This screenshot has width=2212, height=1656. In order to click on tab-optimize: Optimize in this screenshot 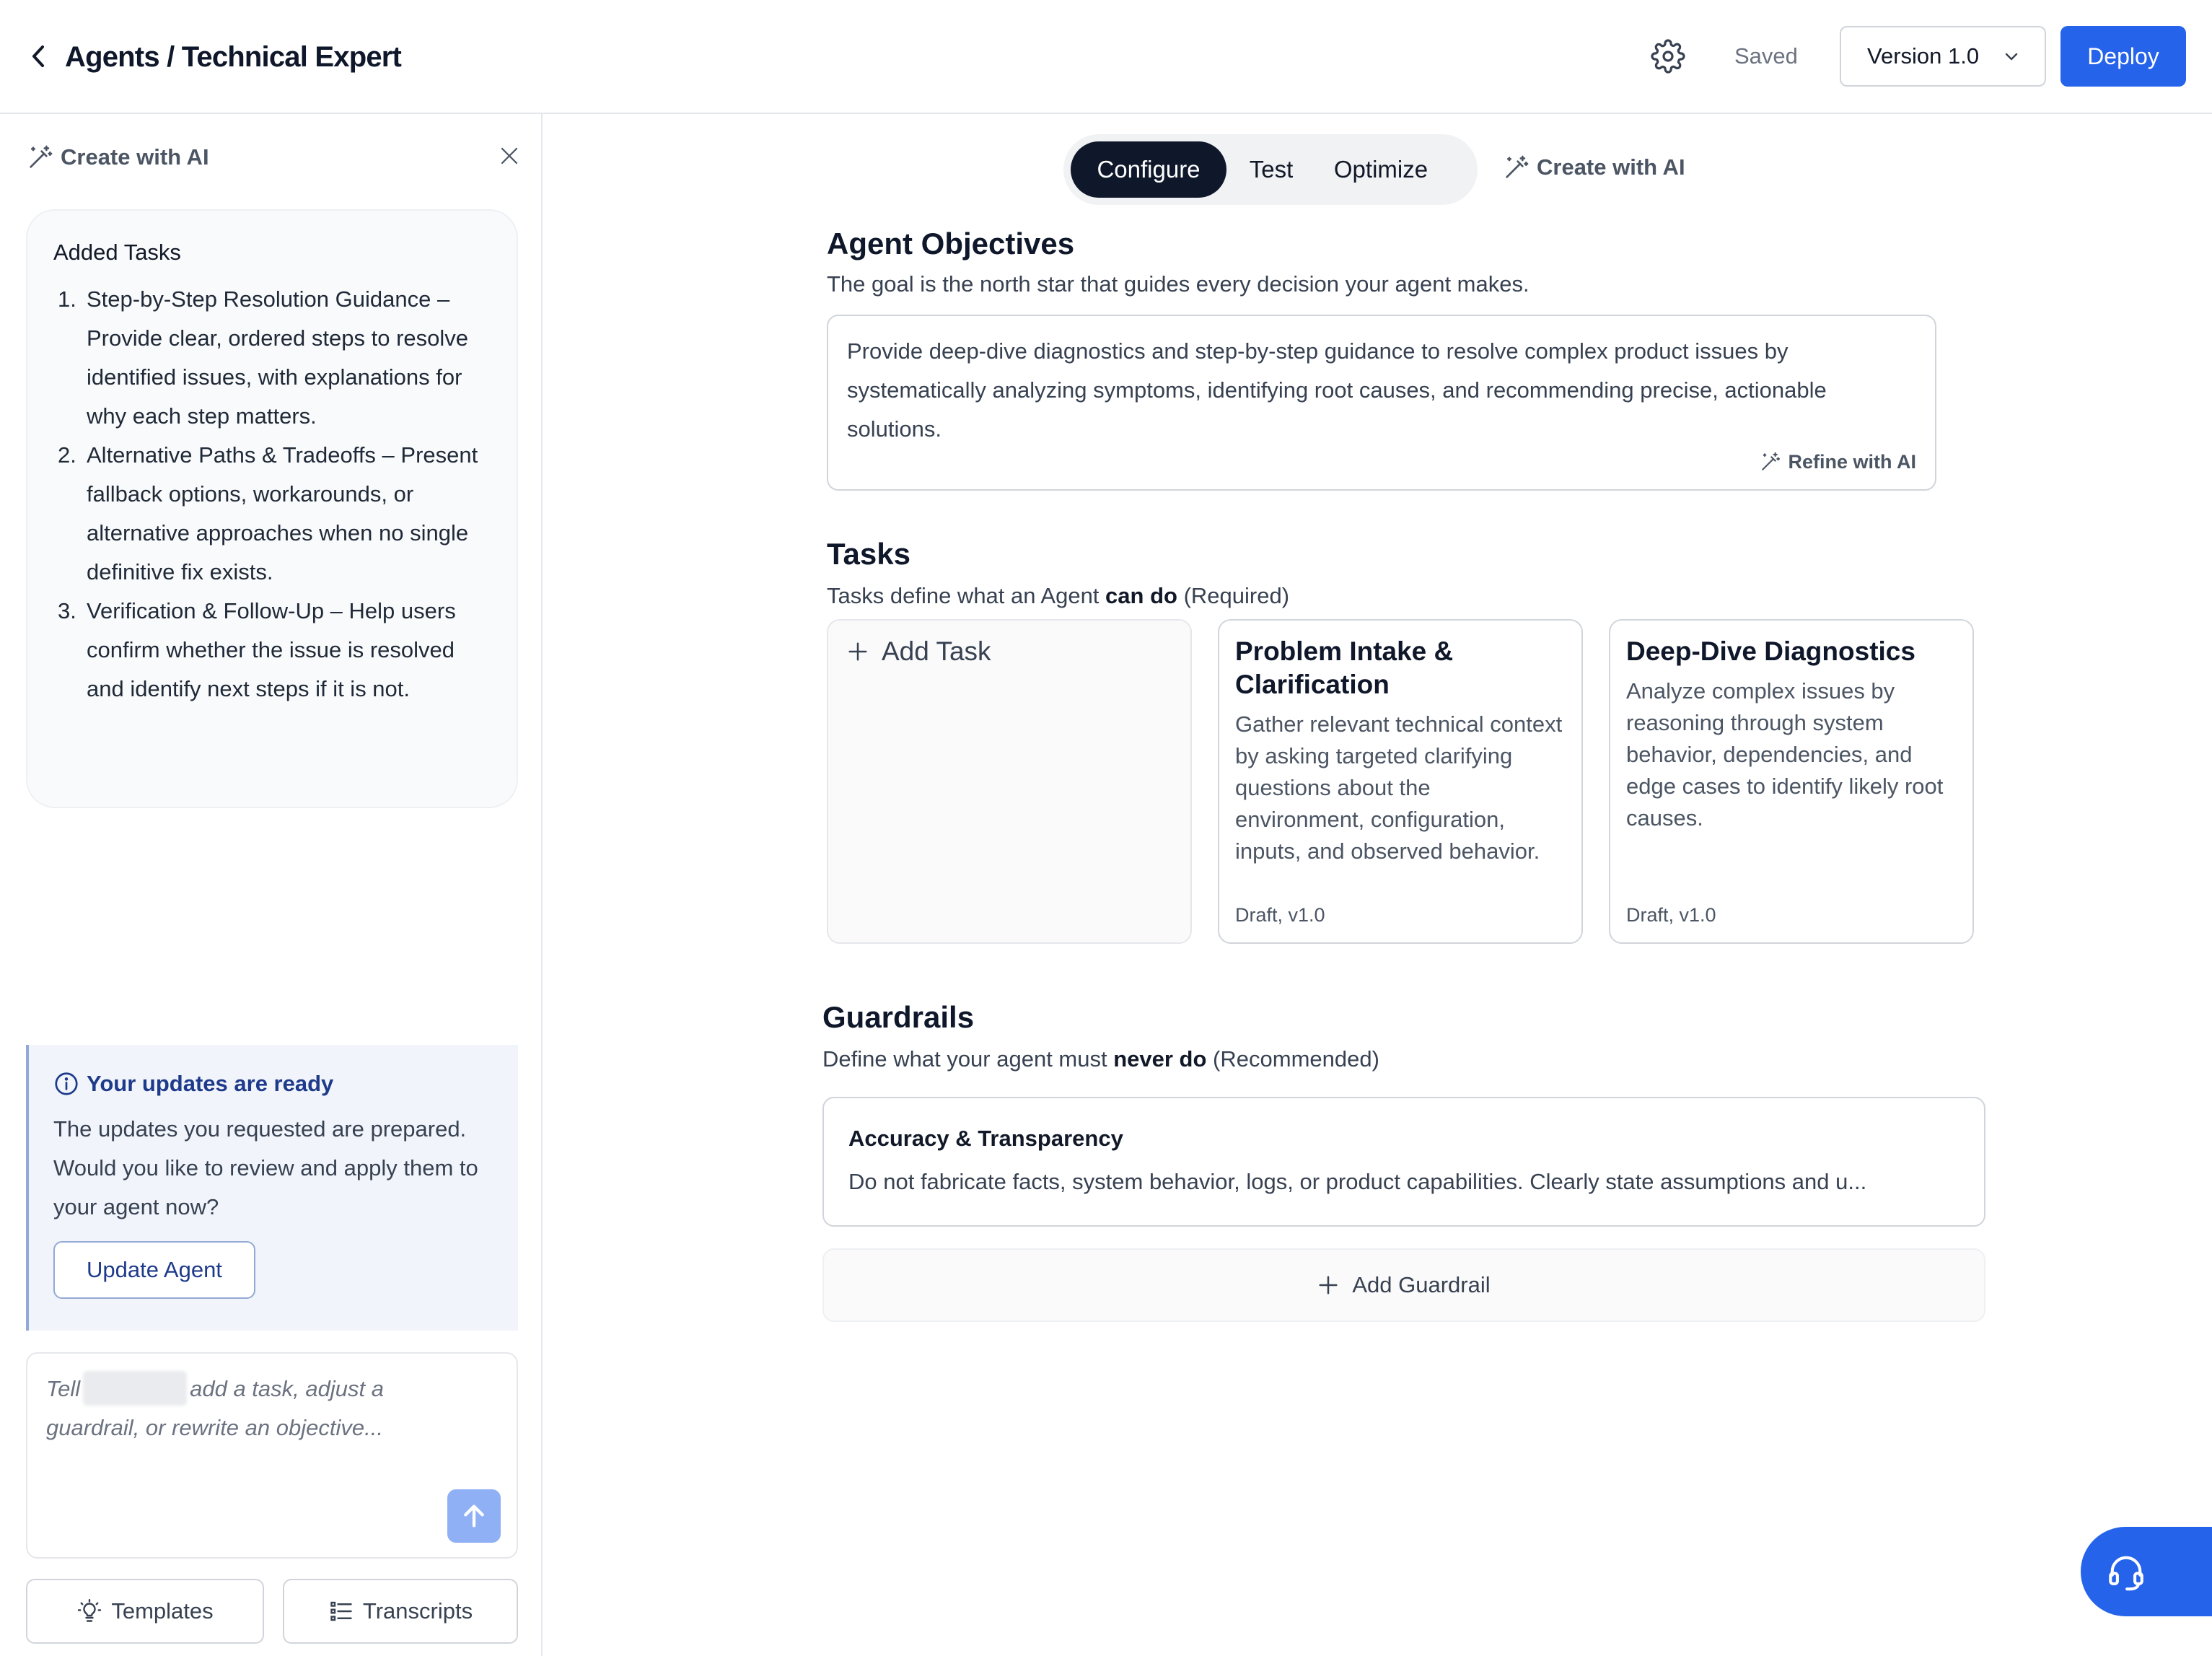, I will do `click(1381, 169)`.